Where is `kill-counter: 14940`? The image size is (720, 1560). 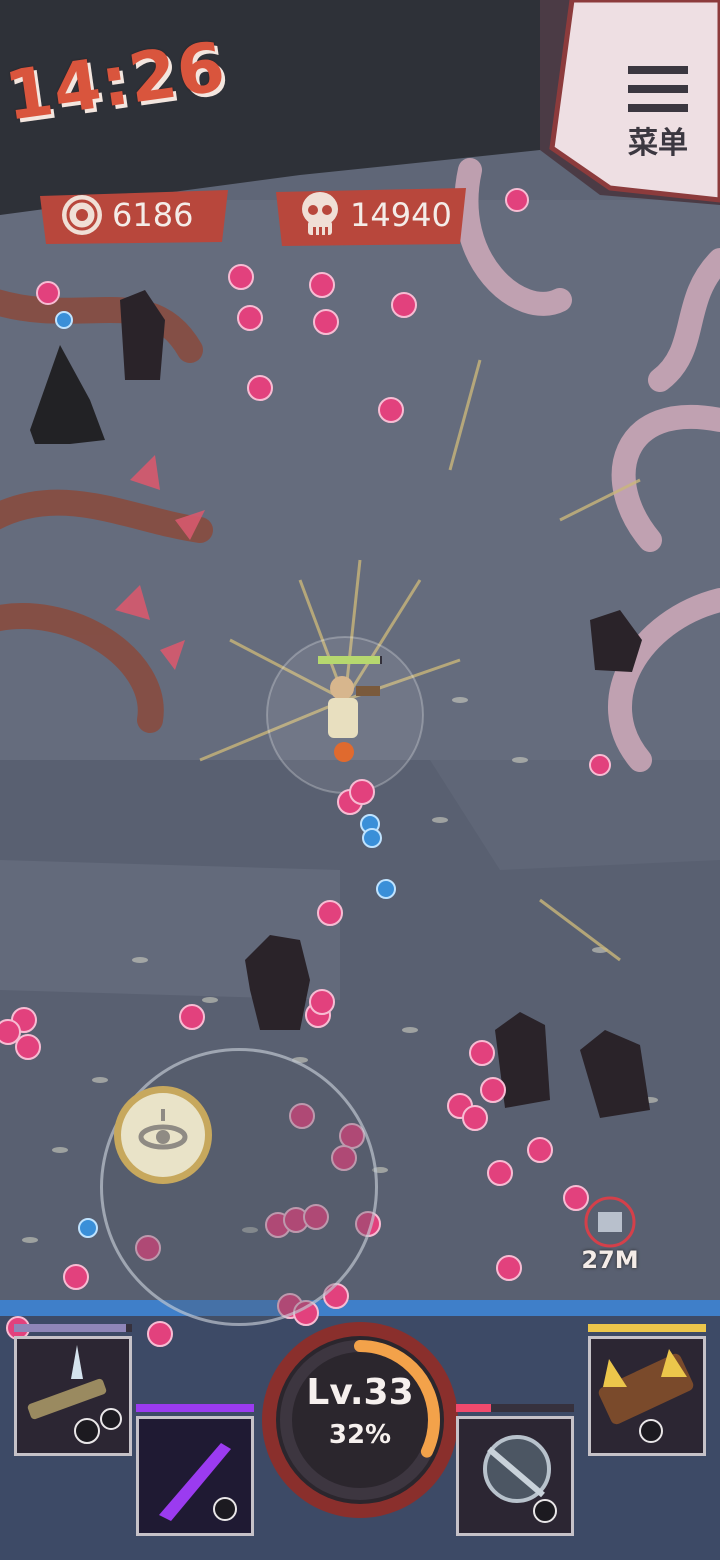
kill-counter: 14940 is located at coordinates (378, 215).